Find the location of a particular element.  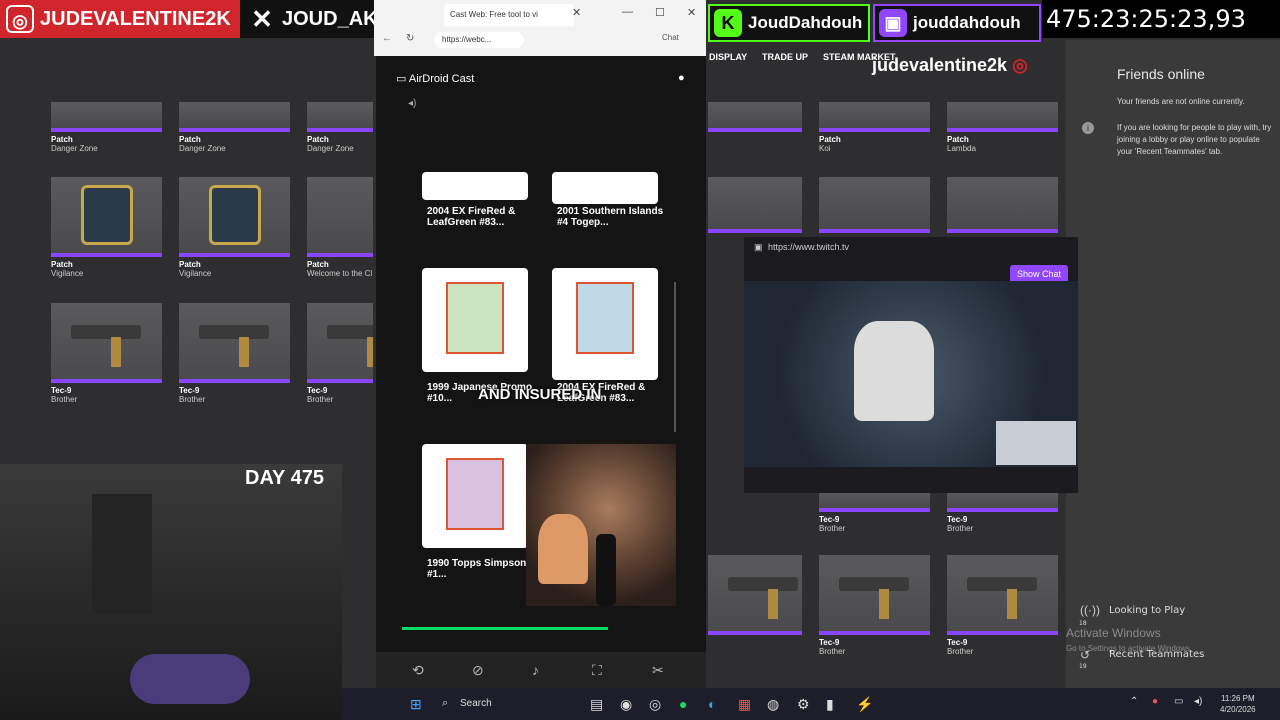

subathon-timer: 475:23:25:23,93 is located at coordinates (1161, 19).